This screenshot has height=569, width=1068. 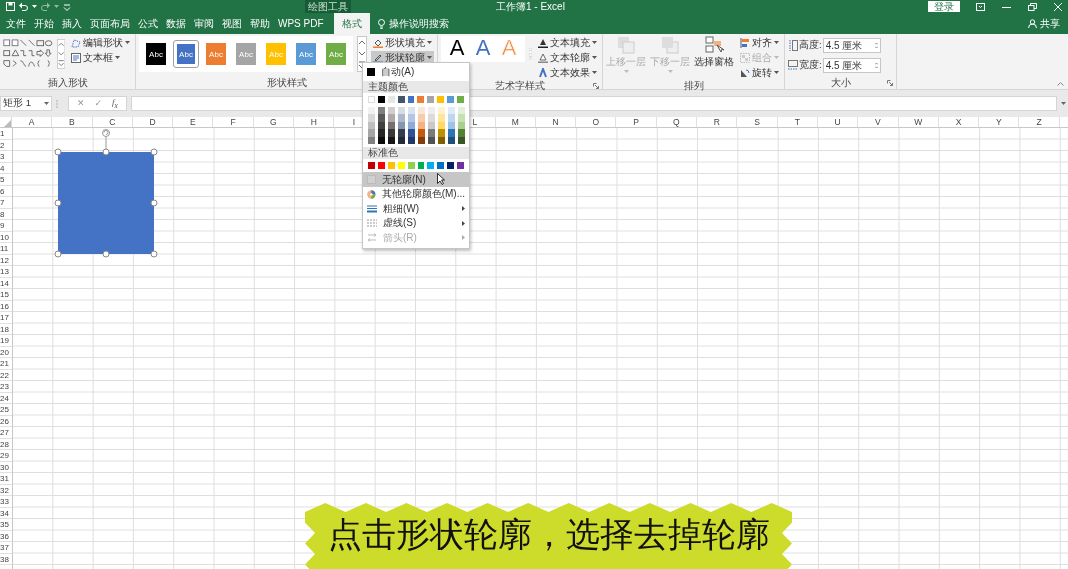 What do you see at coordinates (6, 490) in the screenshot?
I see `row-header: 32` at bounding box center [6, 490].